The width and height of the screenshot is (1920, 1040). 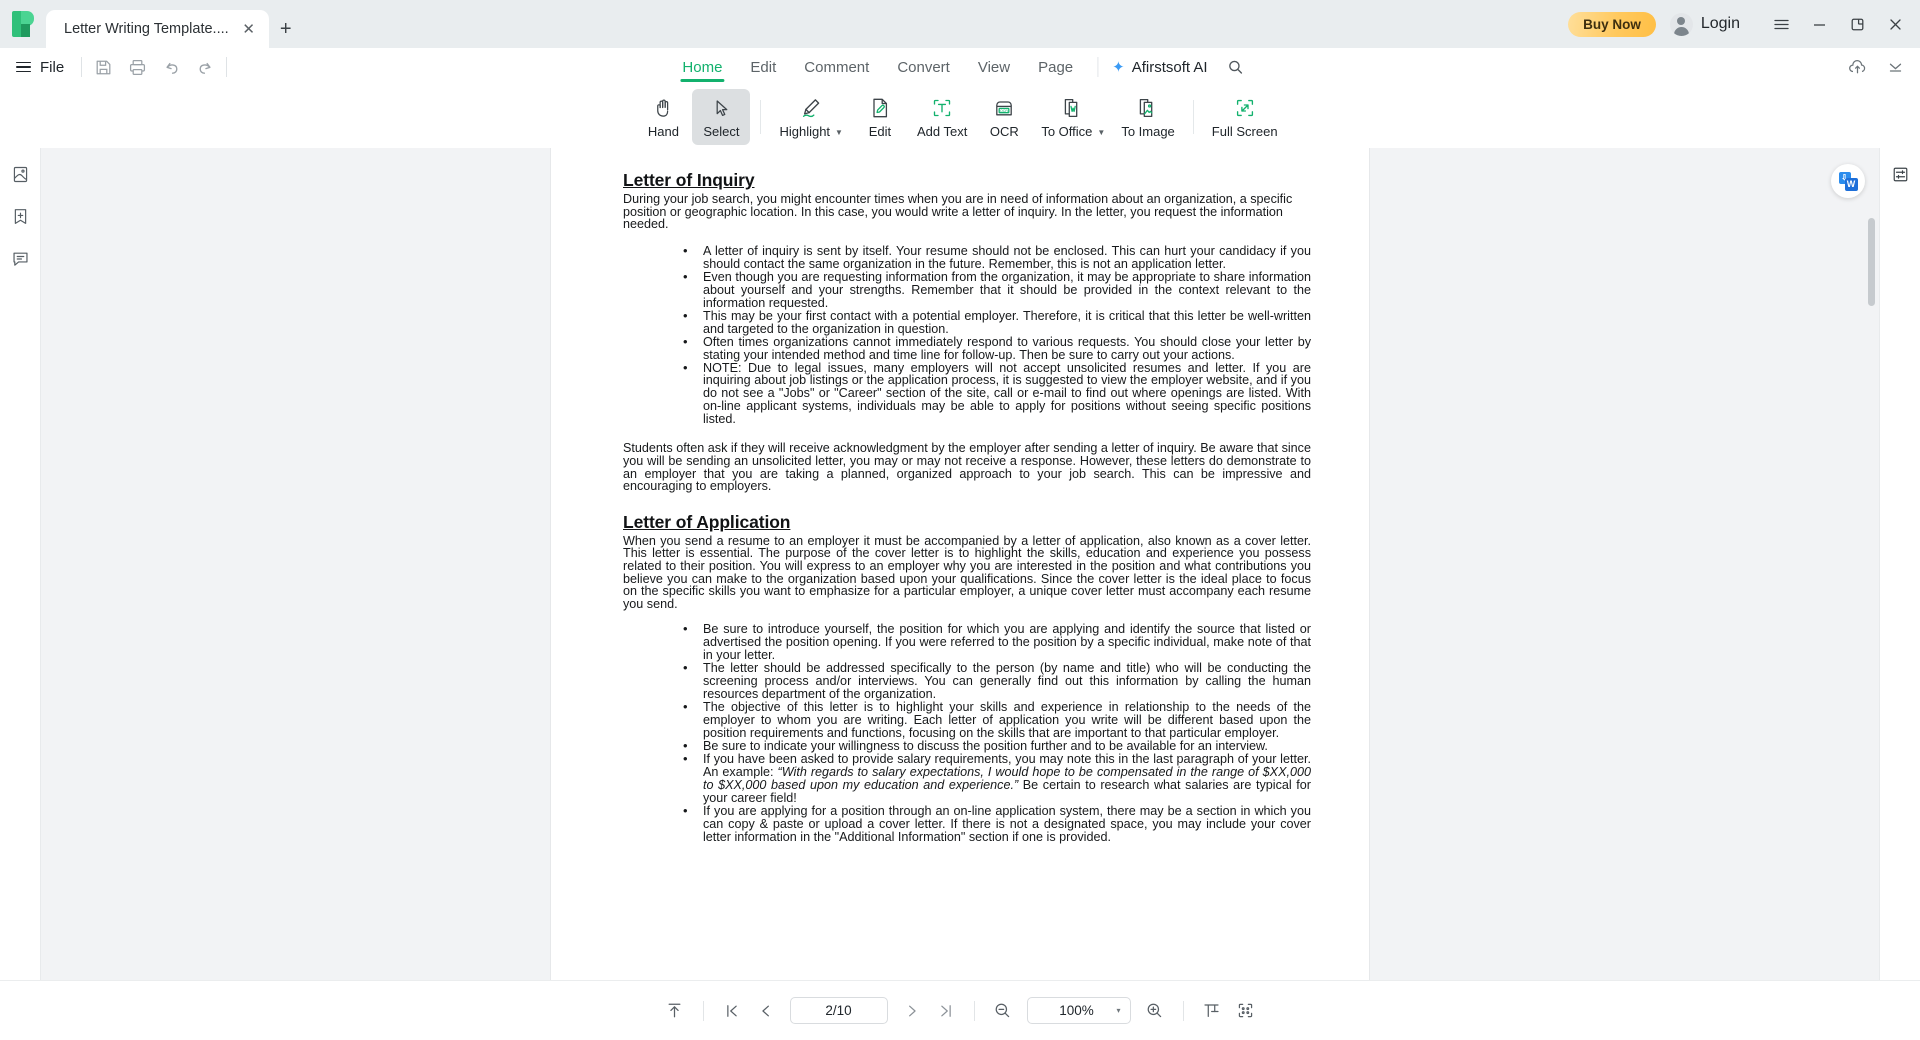 I want to click on tab-strip: Letter Writing Template.... ✕ +, so click(x=174, y=24).